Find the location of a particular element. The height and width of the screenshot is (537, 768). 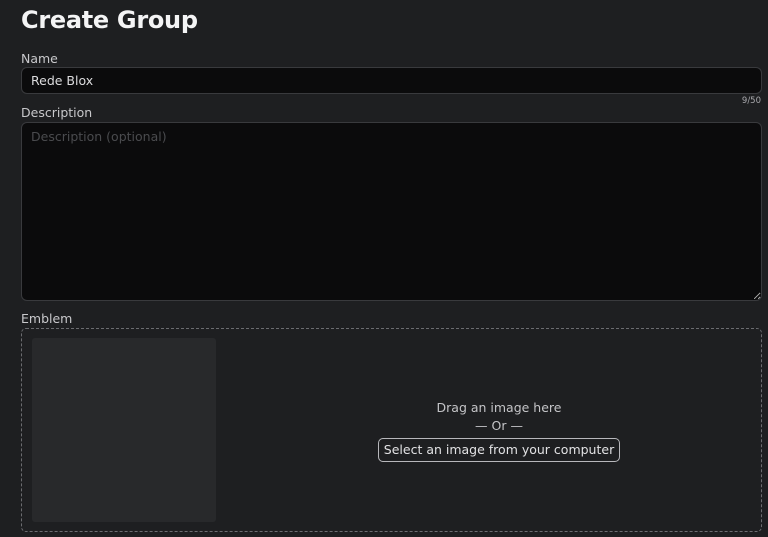

emblem-label: Emblem is located at coordinates (47, 318).